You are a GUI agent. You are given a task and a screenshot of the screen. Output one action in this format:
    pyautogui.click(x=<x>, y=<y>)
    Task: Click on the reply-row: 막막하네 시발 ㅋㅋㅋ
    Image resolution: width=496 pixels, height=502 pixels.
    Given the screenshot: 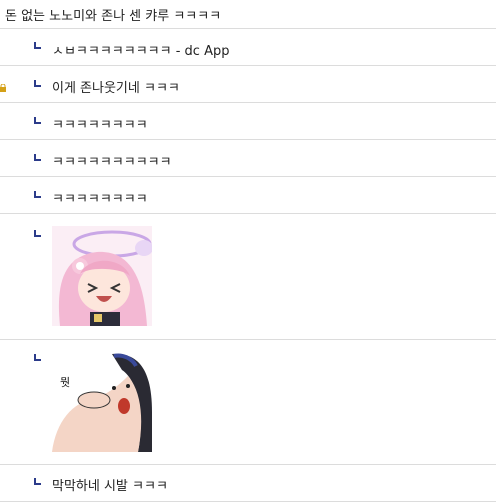 What is the action you would take?
    pyautogui.click(x=248, y=483)
    